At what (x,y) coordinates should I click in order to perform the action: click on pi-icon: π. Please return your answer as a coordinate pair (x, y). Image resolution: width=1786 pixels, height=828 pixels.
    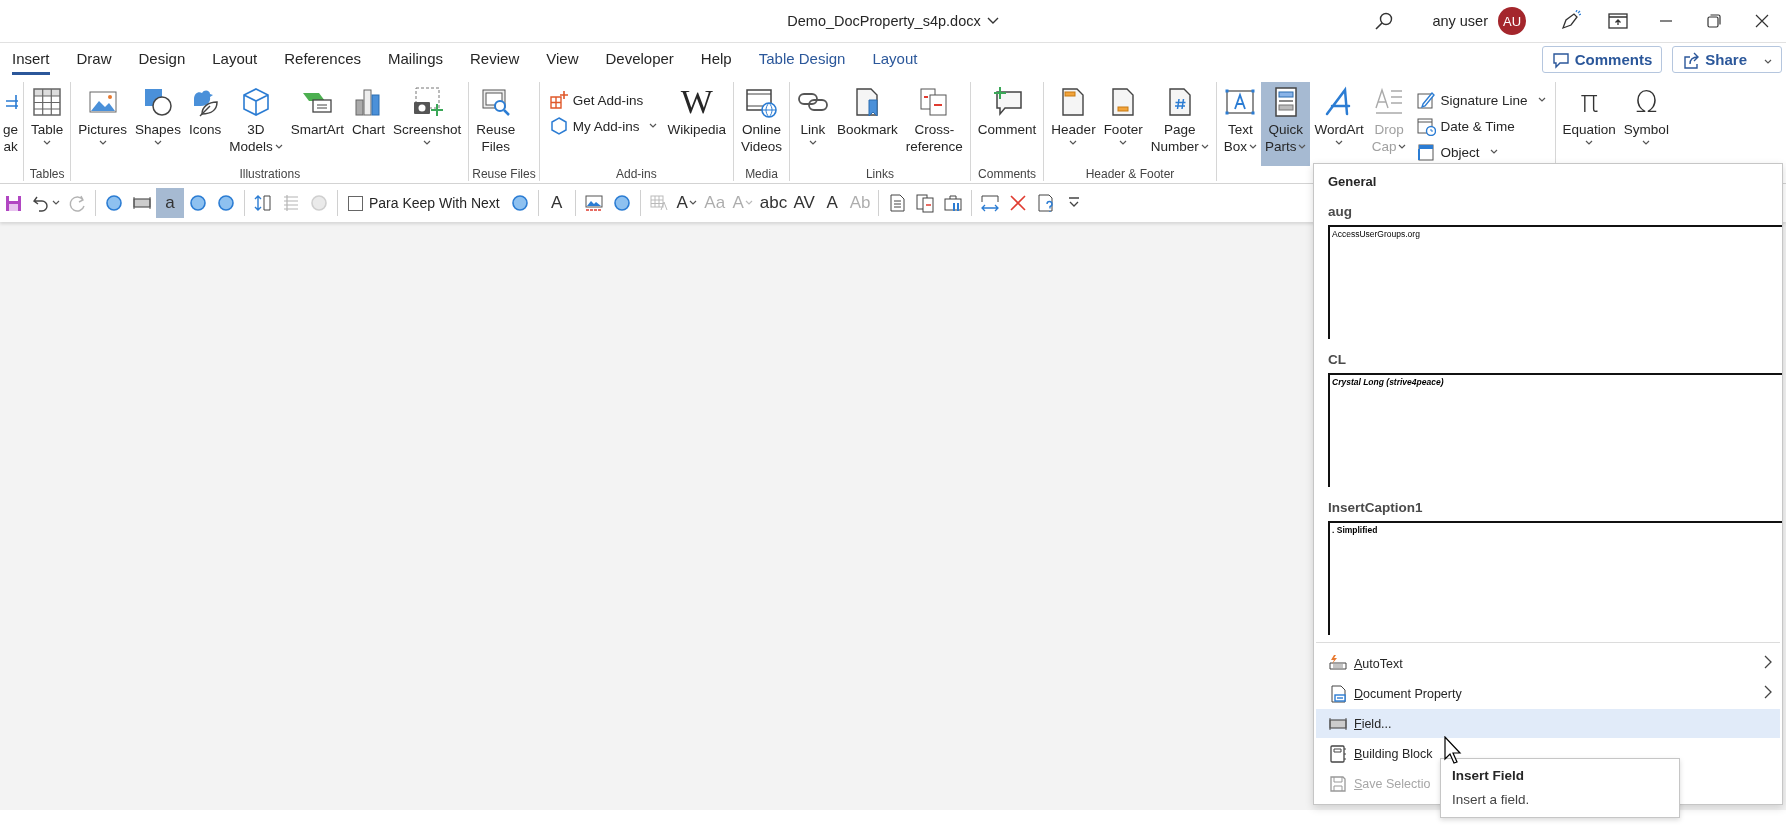
    Looking at the image, I should click on (1589, 102).